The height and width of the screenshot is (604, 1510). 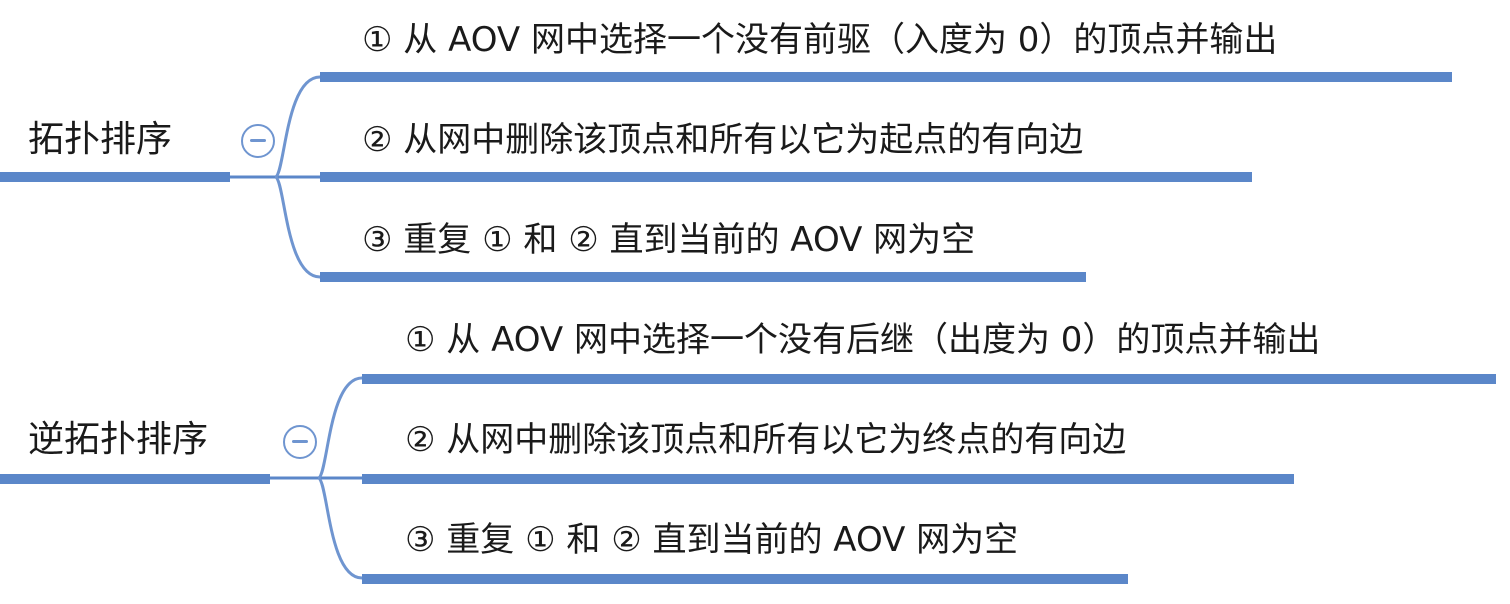 I want to click on root-topic-reverse-topological-sort: 逆拓扑排序, so click(x=118, y=439).